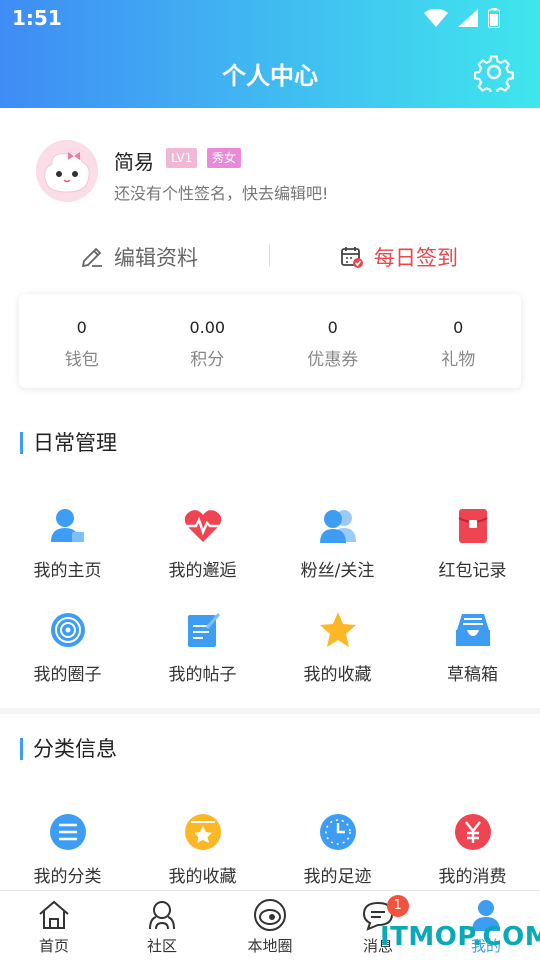 This screenshot has width=540, height=960. I want to click on stat-gifts: 0 礼物, so click(459, 341).